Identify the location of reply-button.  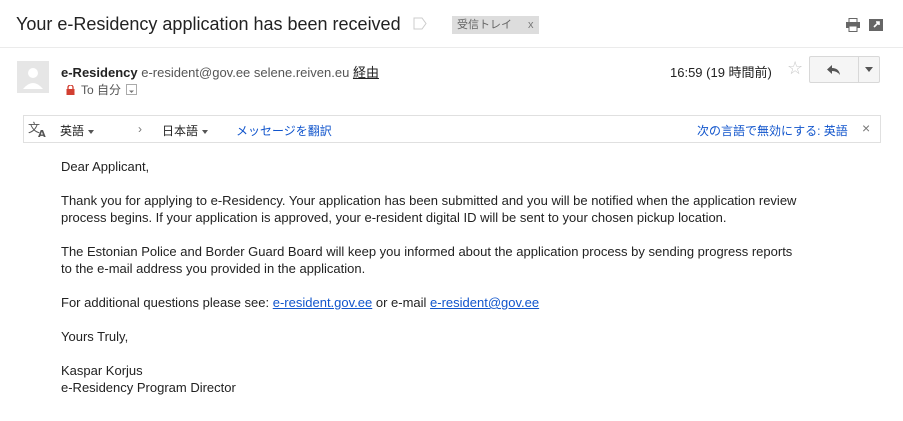
(834, 69).